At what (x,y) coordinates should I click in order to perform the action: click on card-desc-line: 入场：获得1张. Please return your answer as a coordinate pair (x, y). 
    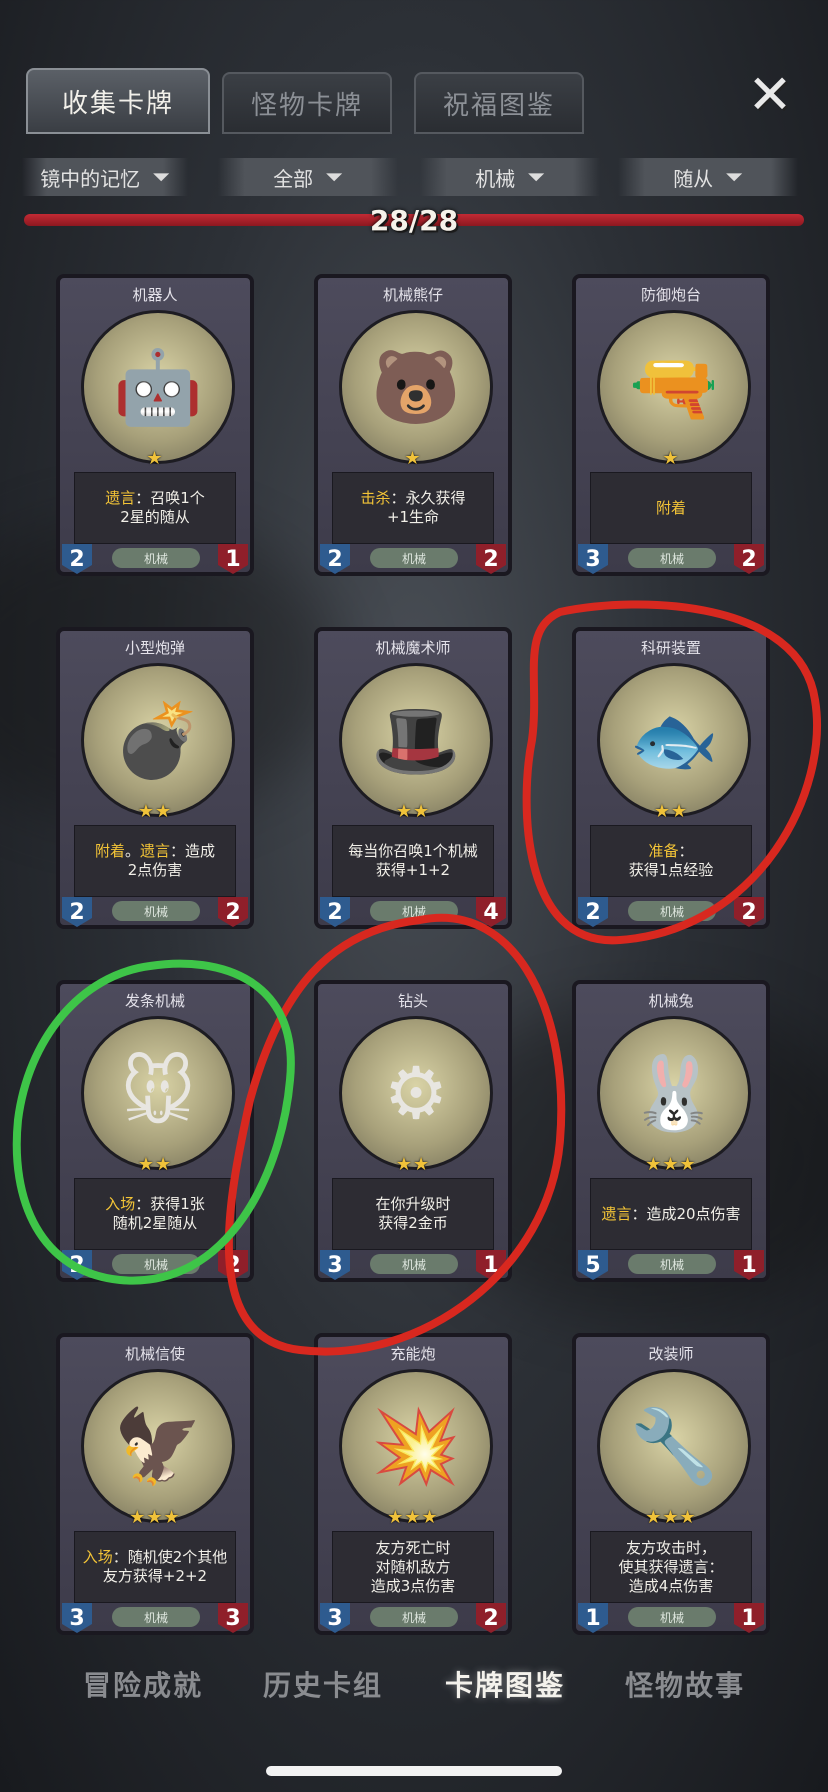
    Looking at the image, I should click on (155, 1204).